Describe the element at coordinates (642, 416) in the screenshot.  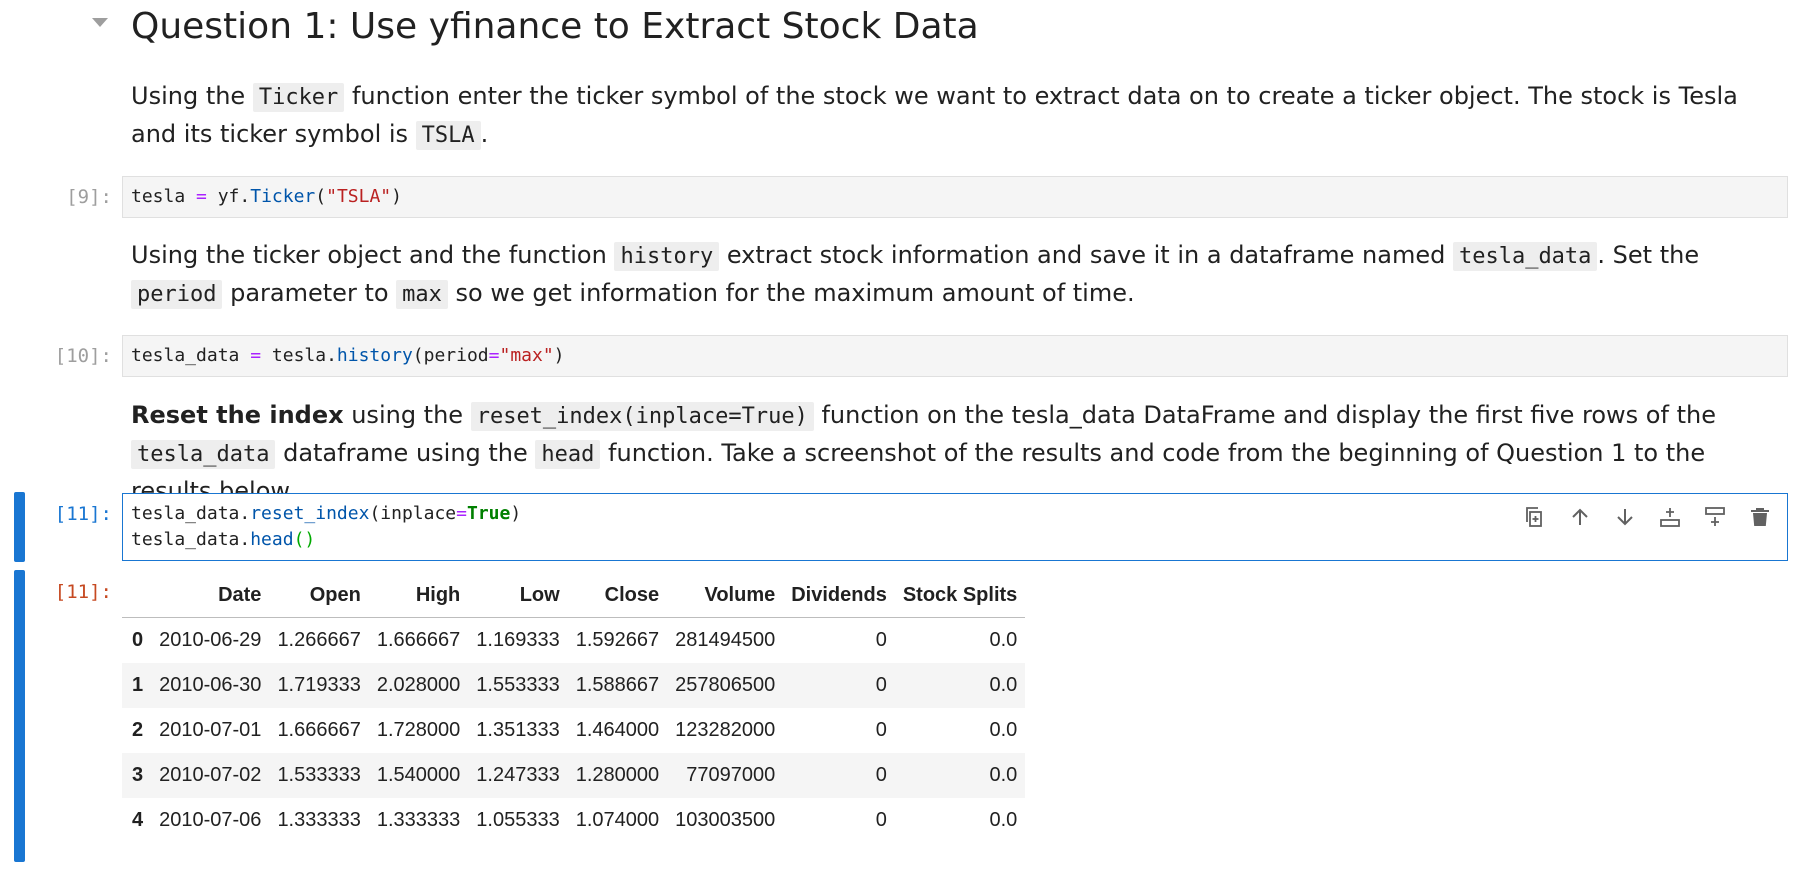
I see `inline-code: reset_index(inplace=True)` at that location.